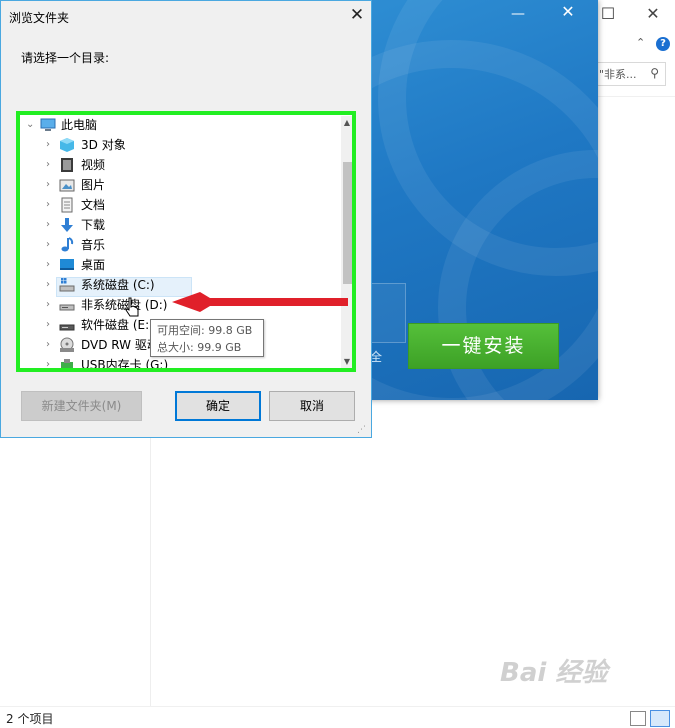 The image size is (675, 728). I want to click on drive-tooltip: 可用空间: 99.8 GB 总大小: 99.9 GB, so click(207, 338).